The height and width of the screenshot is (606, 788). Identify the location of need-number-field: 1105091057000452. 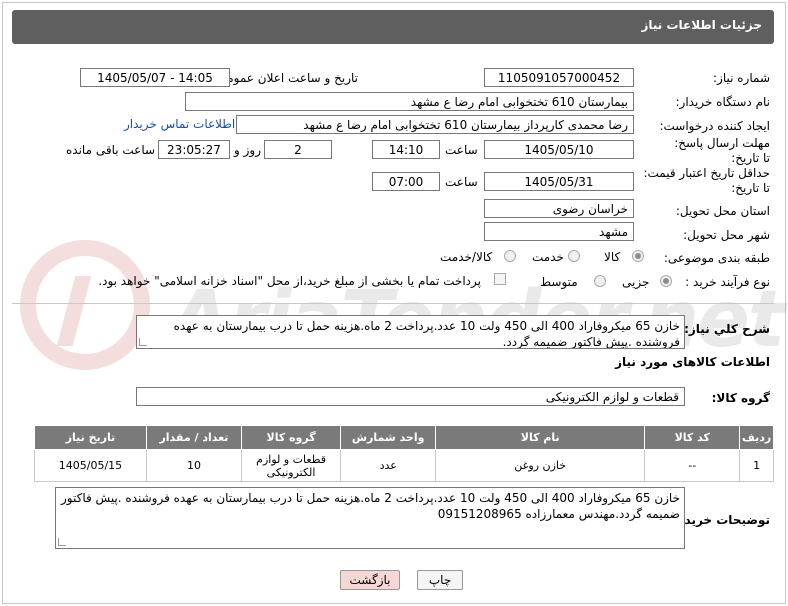
(559, 77).